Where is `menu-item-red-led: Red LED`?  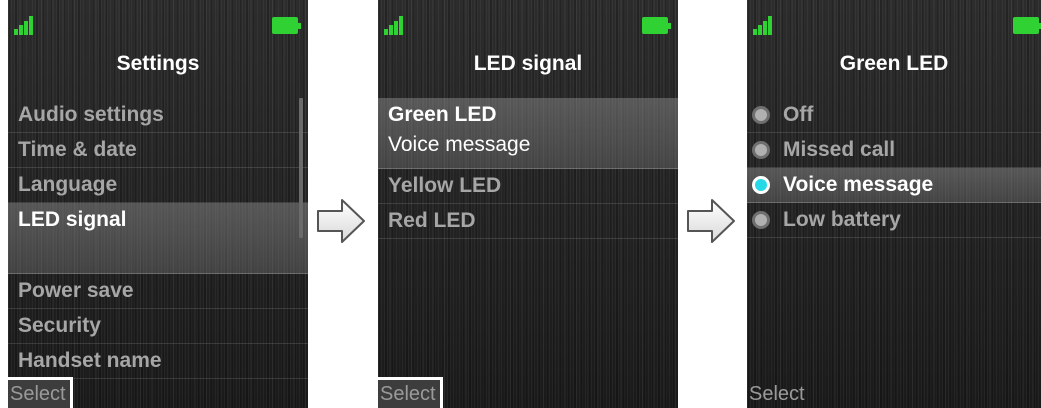
menu-item-red-led: Red LED is located at coordinates (528, 221).